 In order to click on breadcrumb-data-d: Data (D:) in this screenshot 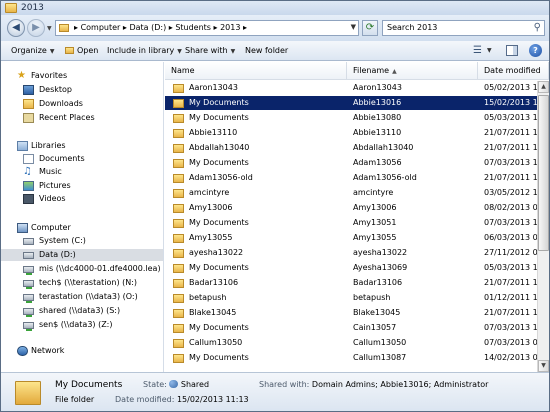, I will do `click(147, 27)`.